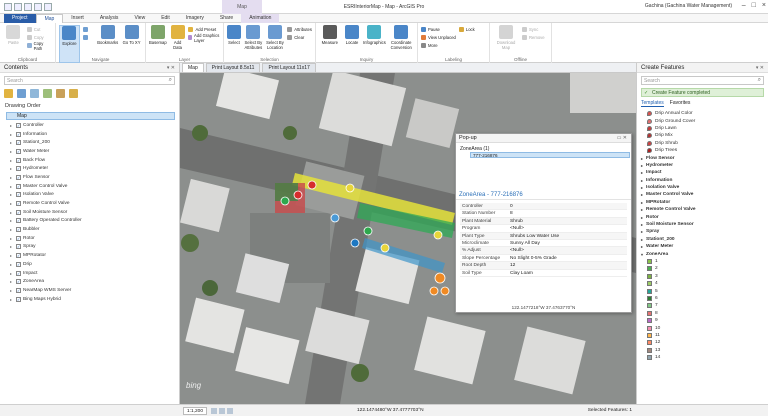 The image size is (768, 416). I want to click on zonearea-template-item: 12, so click(702, 342).